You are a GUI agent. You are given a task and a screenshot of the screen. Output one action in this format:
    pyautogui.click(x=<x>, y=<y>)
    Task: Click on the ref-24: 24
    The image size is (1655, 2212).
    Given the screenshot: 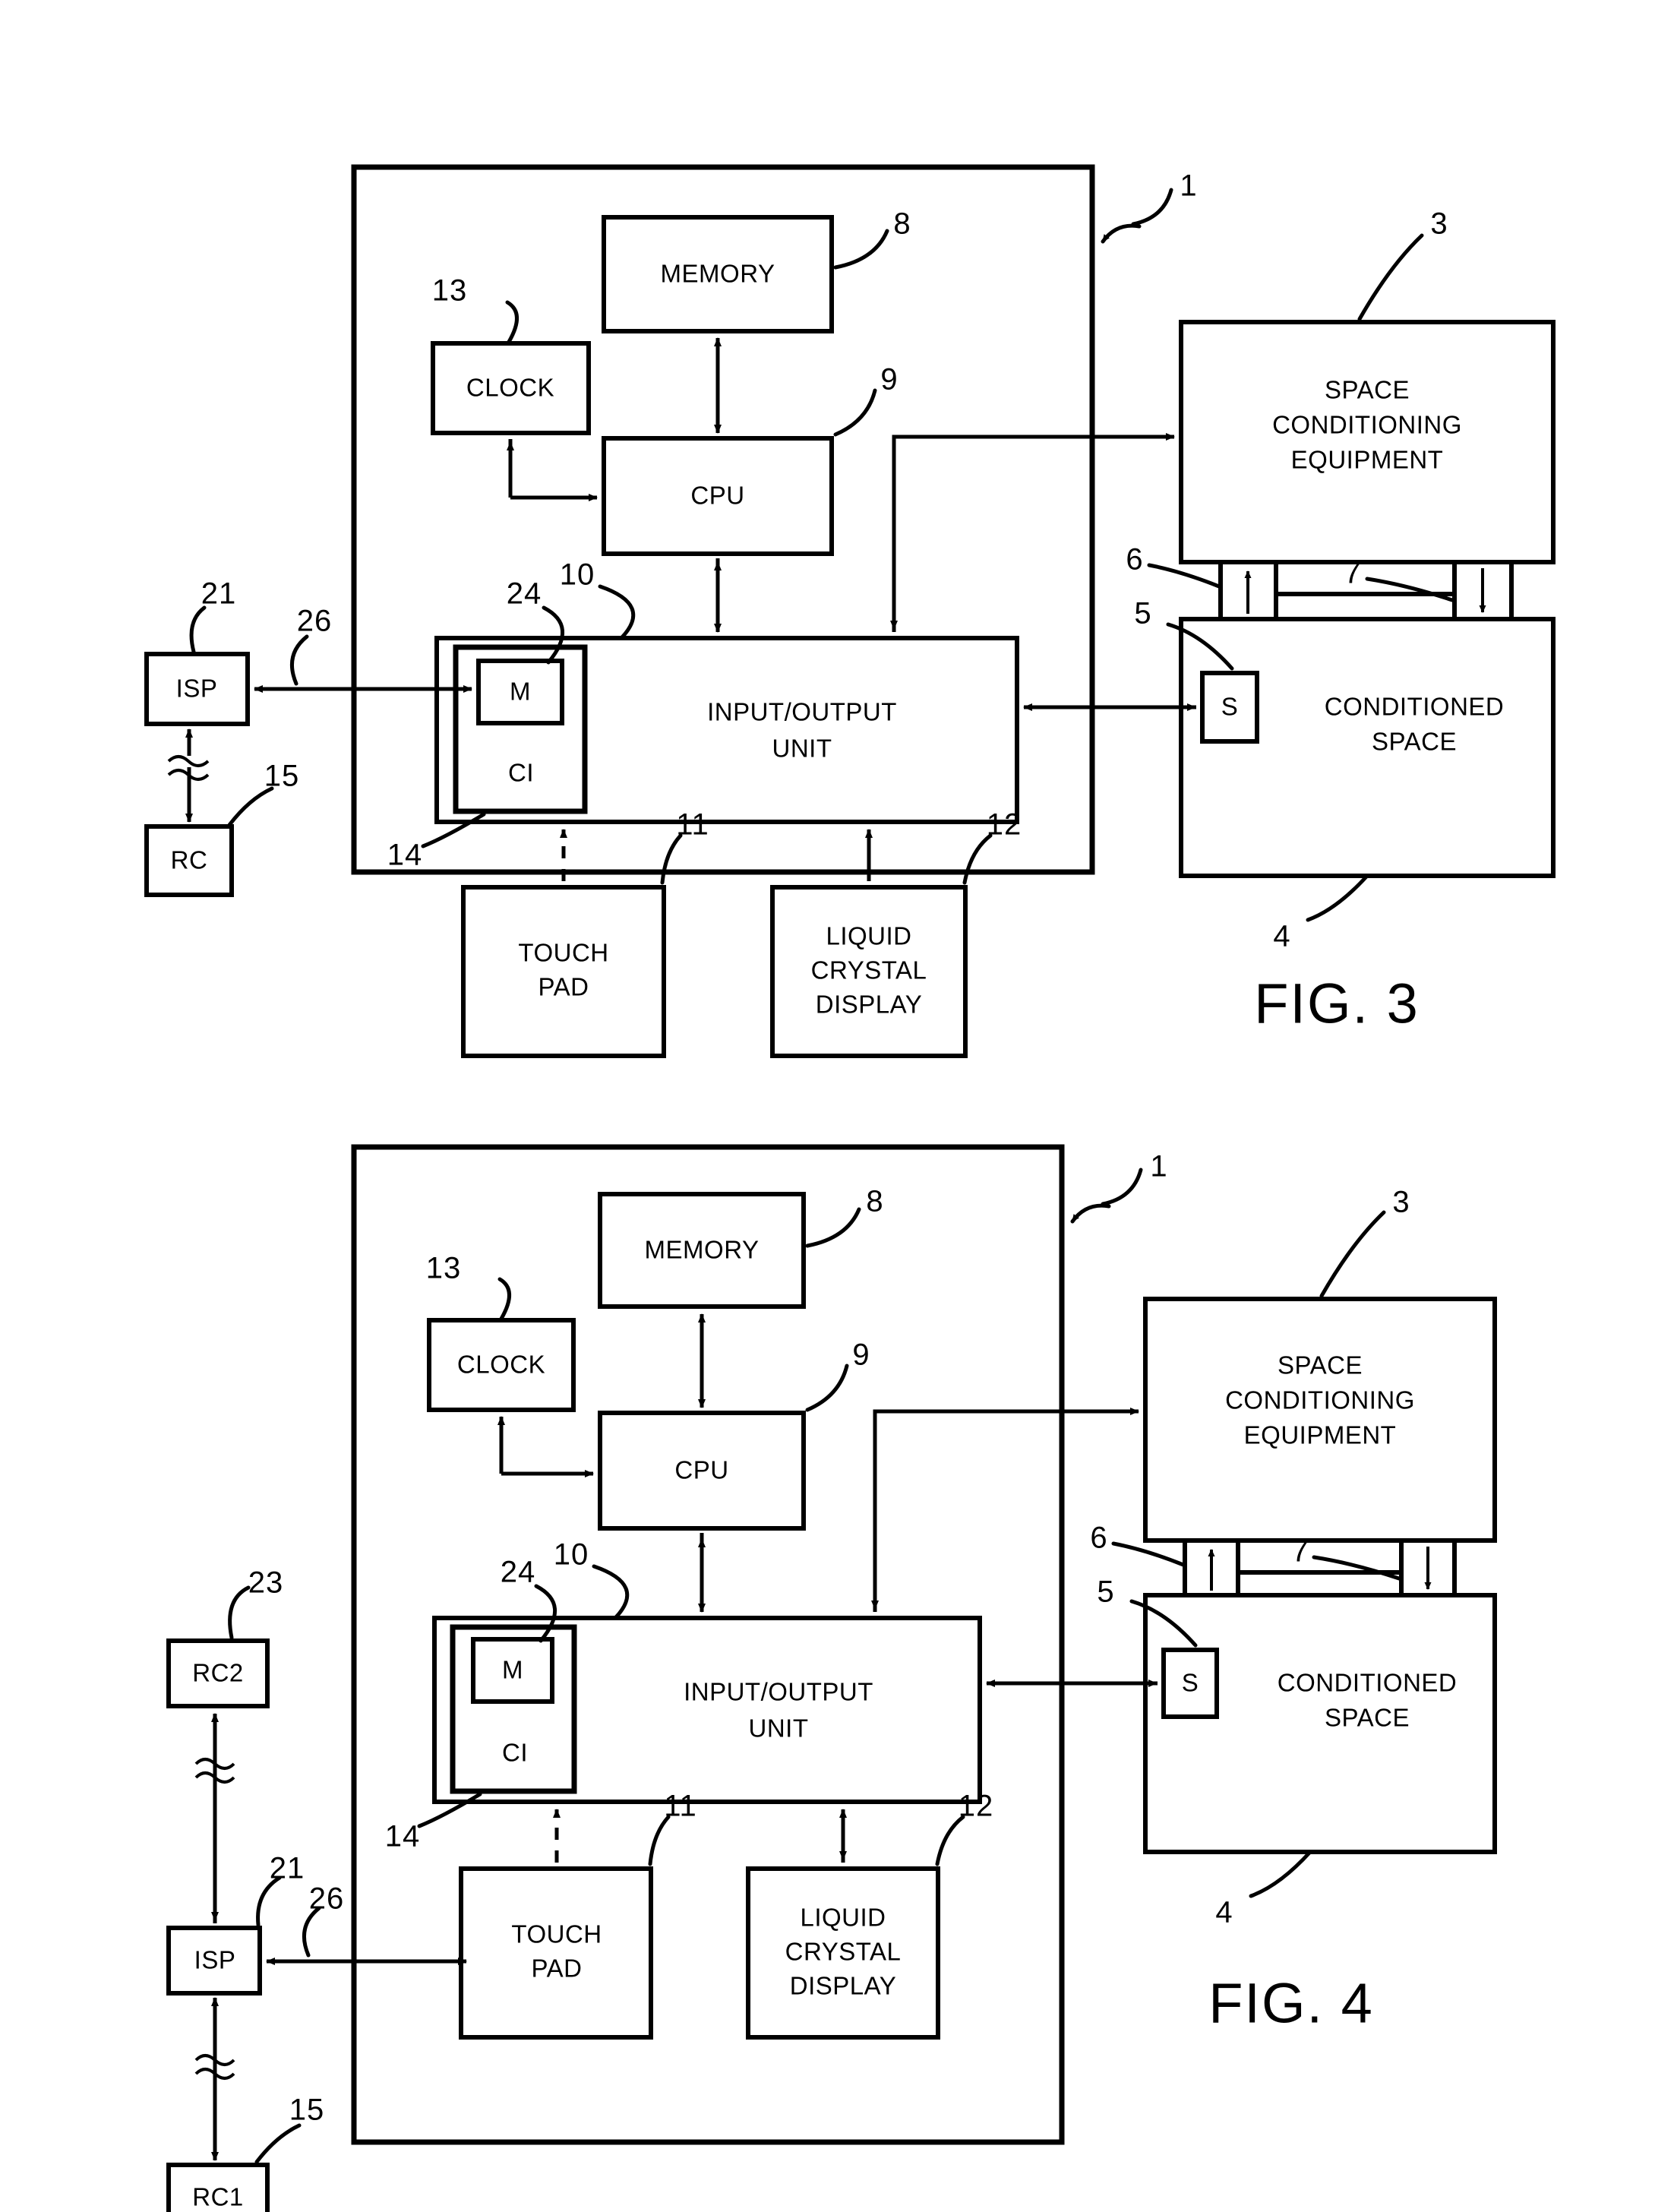 What is the action you would take?
    pyautogui.click(x=524, y=594)
    